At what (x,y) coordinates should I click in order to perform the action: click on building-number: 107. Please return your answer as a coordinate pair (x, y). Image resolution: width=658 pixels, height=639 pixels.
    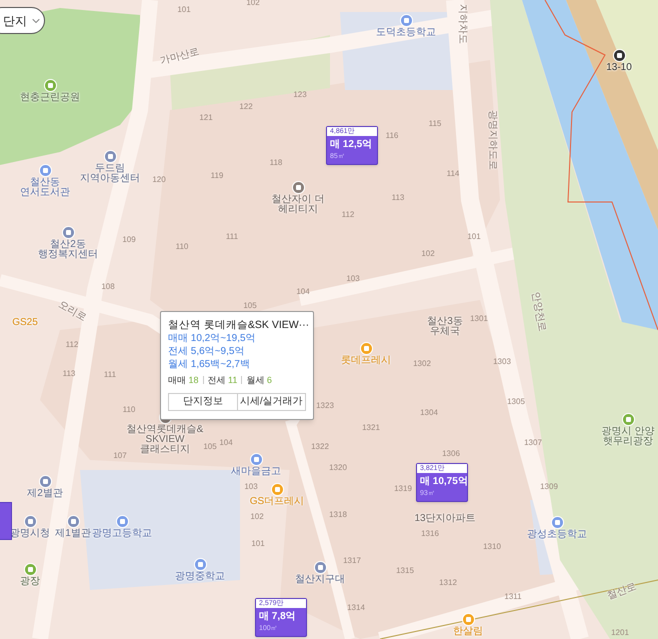
    Looking at the image, I should click on (120, 456).